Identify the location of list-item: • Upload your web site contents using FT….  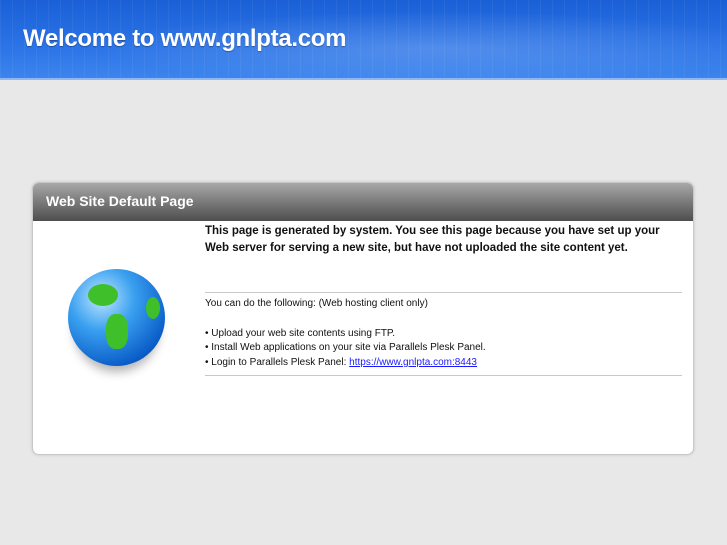
(300, 333).